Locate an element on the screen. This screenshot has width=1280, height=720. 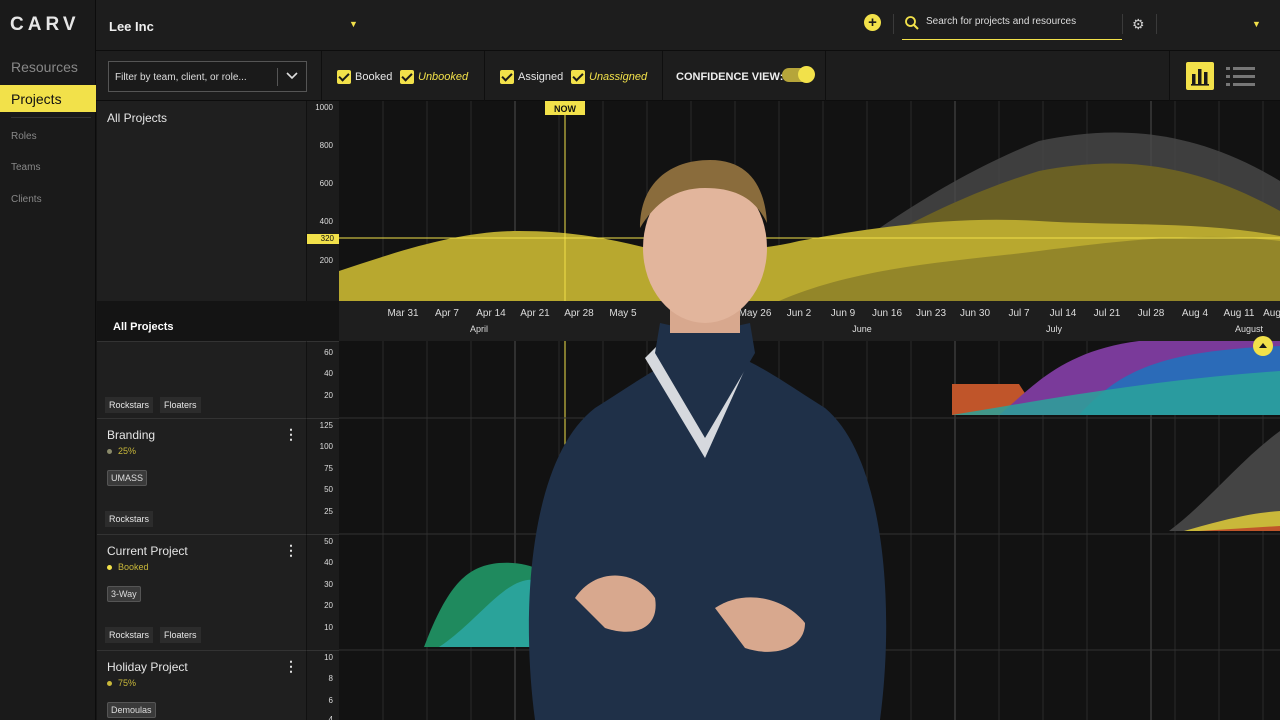
nav-divider is located at coordinates (51, 117).